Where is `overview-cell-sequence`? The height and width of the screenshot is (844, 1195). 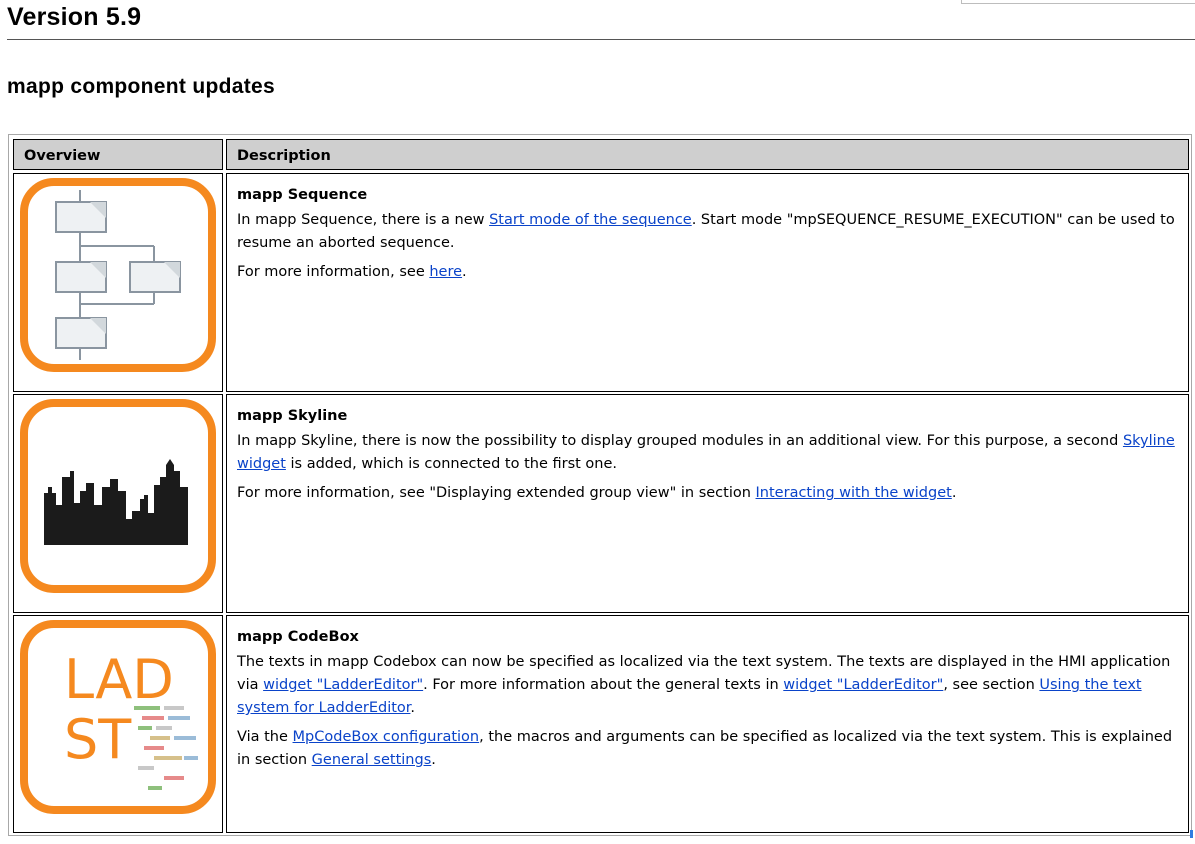 overview-cell-sequence is located at coordinates (118, 282).